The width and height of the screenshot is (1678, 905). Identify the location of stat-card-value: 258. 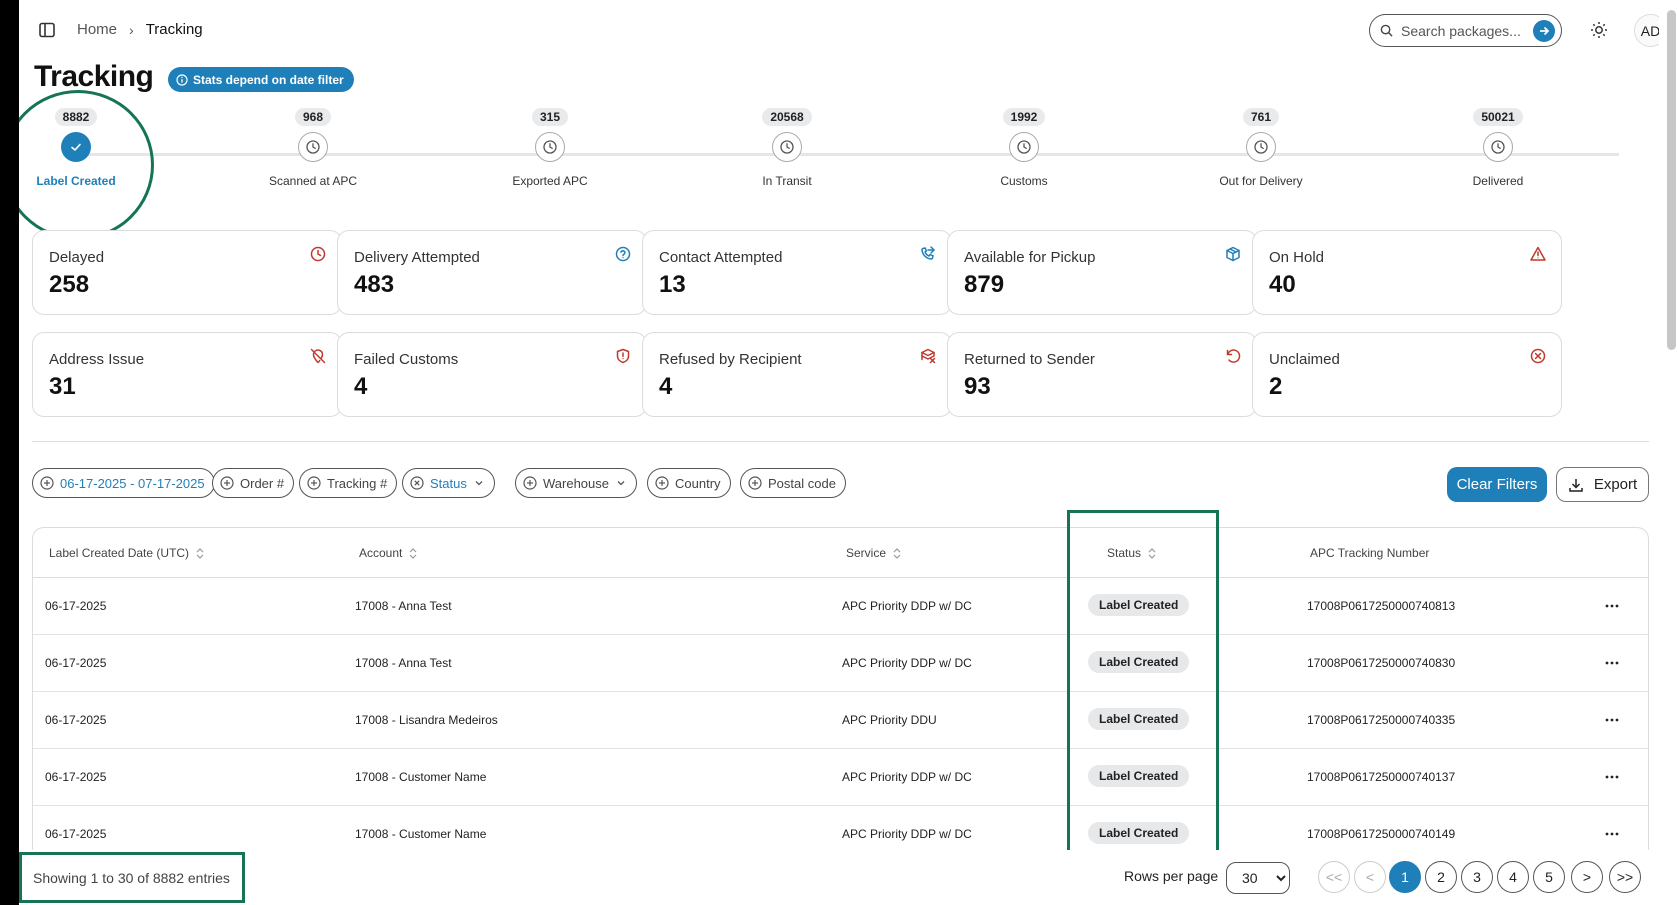
(69, 284).